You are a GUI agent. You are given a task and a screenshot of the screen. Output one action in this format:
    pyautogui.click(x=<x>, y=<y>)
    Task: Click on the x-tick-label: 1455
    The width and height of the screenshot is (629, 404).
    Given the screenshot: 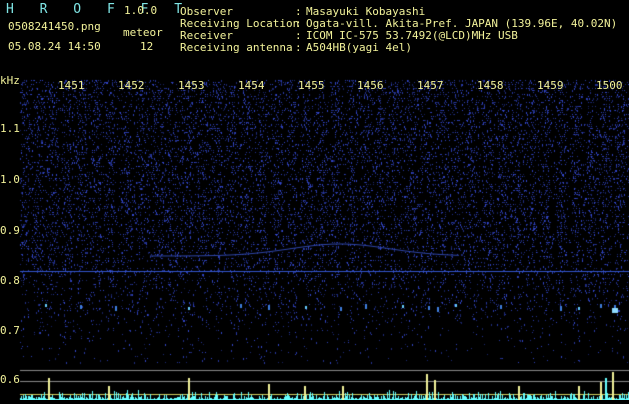 What is the action you would take?
    pyautogui.click(x=311, y=85)
    